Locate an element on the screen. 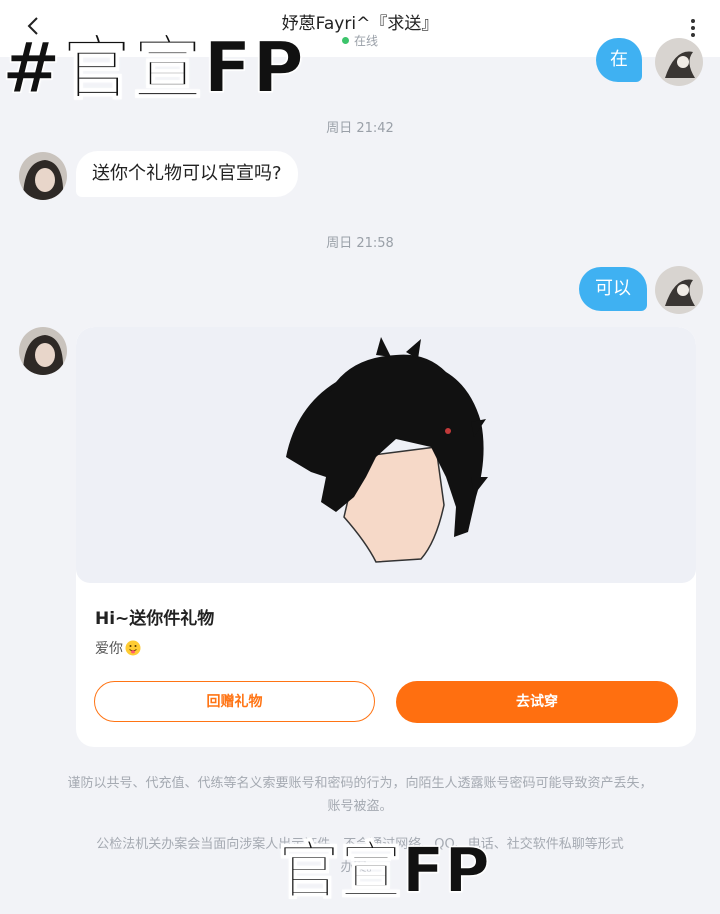  return-gift-button: 回赠礼物 is located at coordinates (234, 701).